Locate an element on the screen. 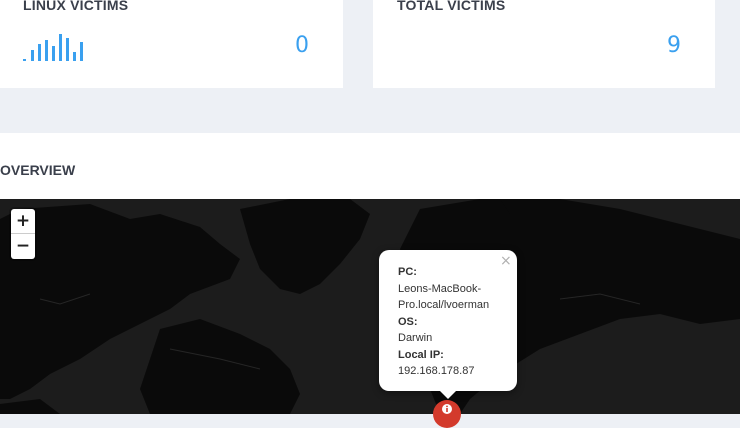 The height and width of the screenshot is (428, 740). pc-value-line2: Pro.local/lvoerman is located at coordinates (444, 305).